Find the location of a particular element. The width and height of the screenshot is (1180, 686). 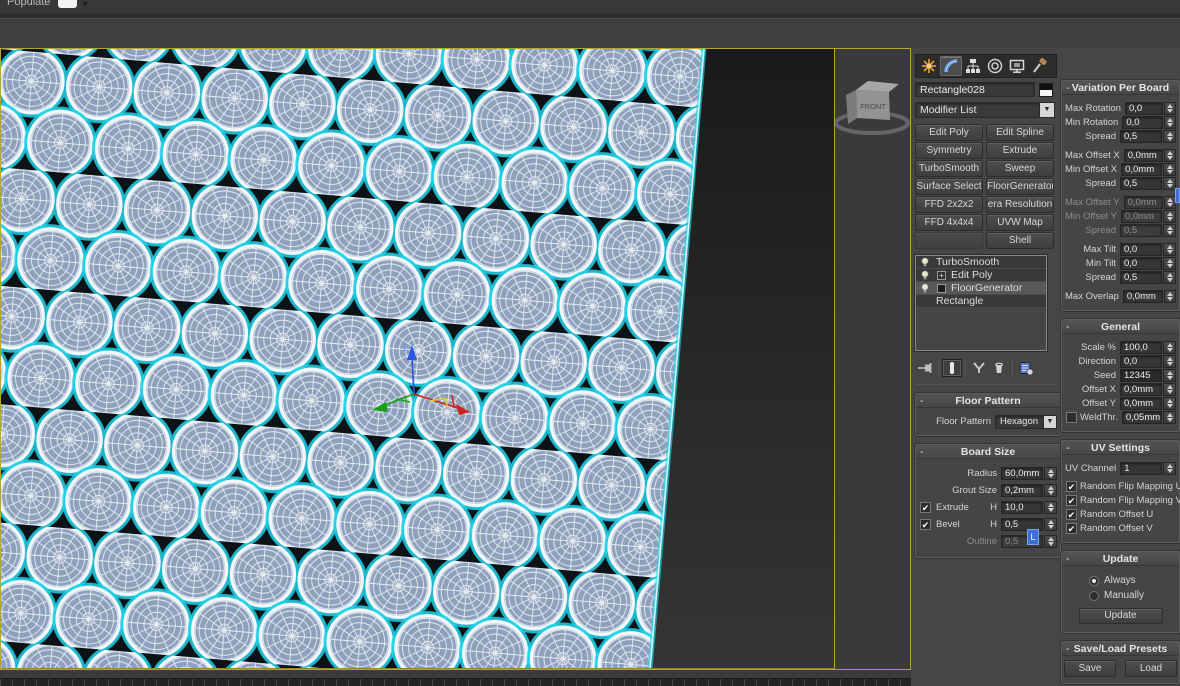

modifier-button-floorgenerator: FloorGenerator is located at coordinates (1020, 186).